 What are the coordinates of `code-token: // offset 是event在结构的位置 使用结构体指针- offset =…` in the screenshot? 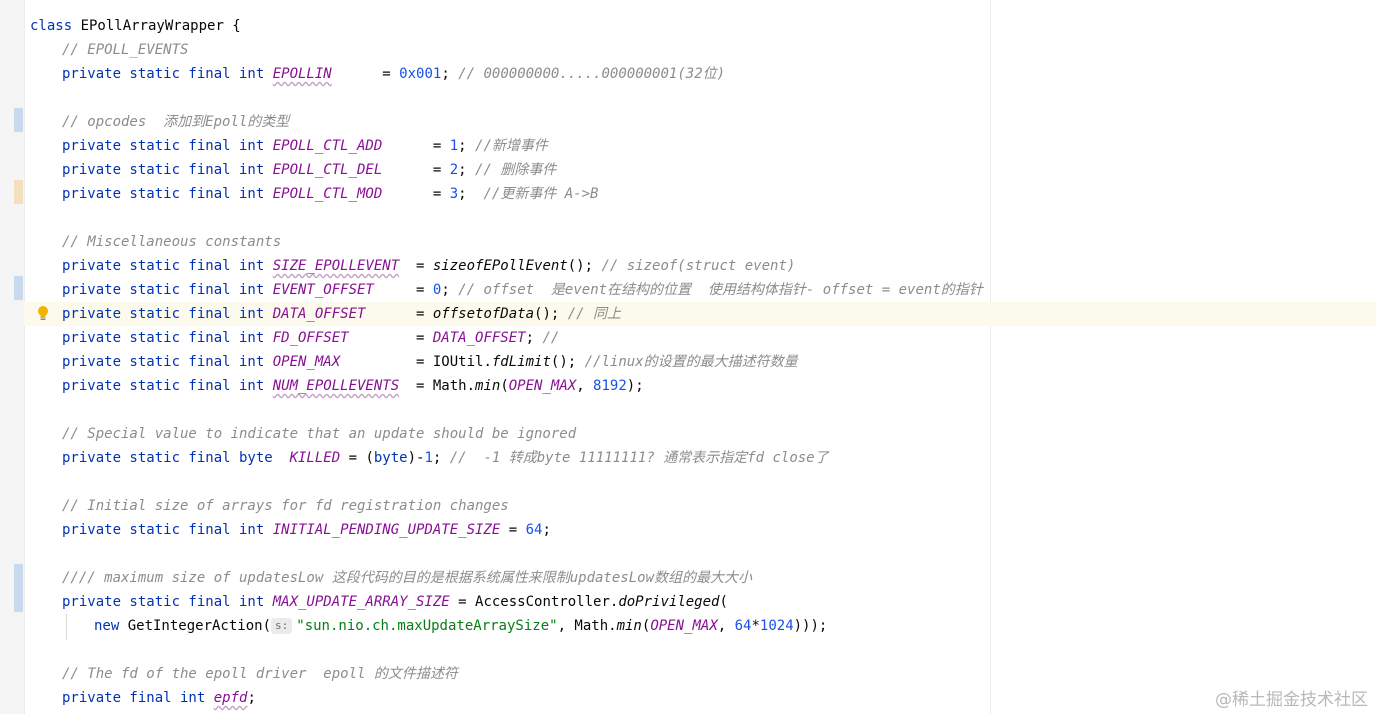 It's located at (720, 290).